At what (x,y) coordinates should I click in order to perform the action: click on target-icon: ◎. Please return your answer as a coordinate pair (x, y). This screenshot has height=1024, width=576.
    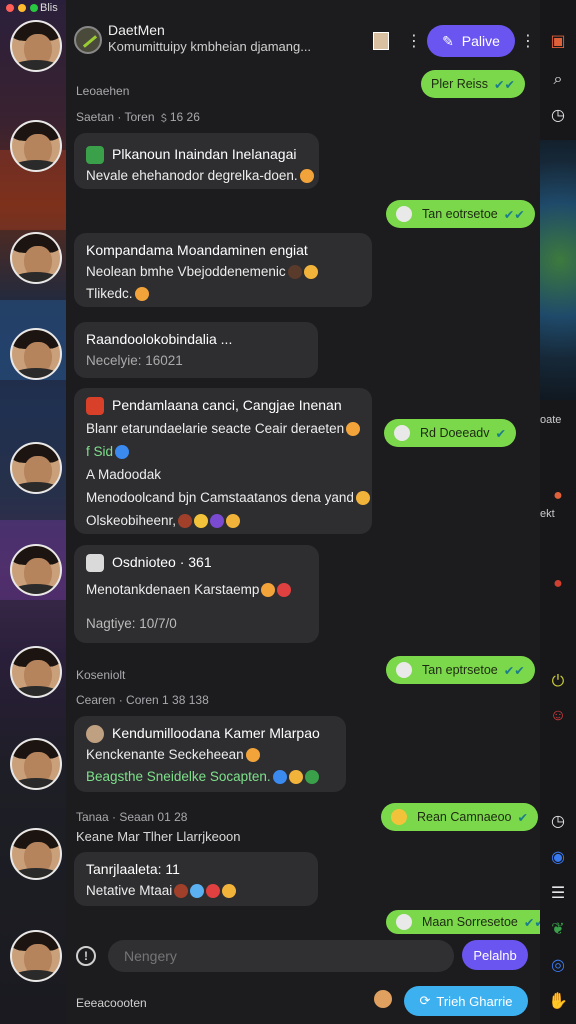
    Looking at the image, I should click on (558, 966).